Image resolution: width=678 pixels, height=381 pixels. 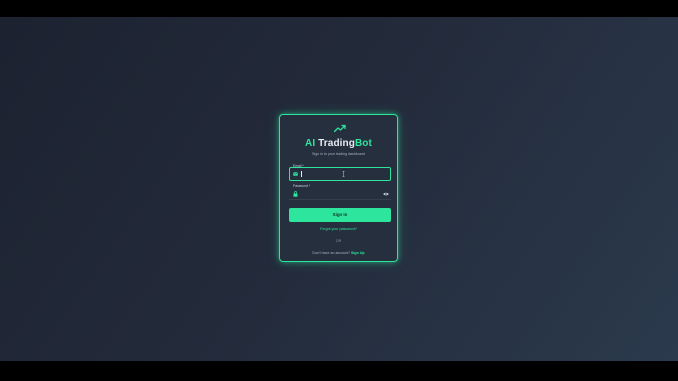 I want to click on title-part-trading: Trading, so click(x=336, y=143).